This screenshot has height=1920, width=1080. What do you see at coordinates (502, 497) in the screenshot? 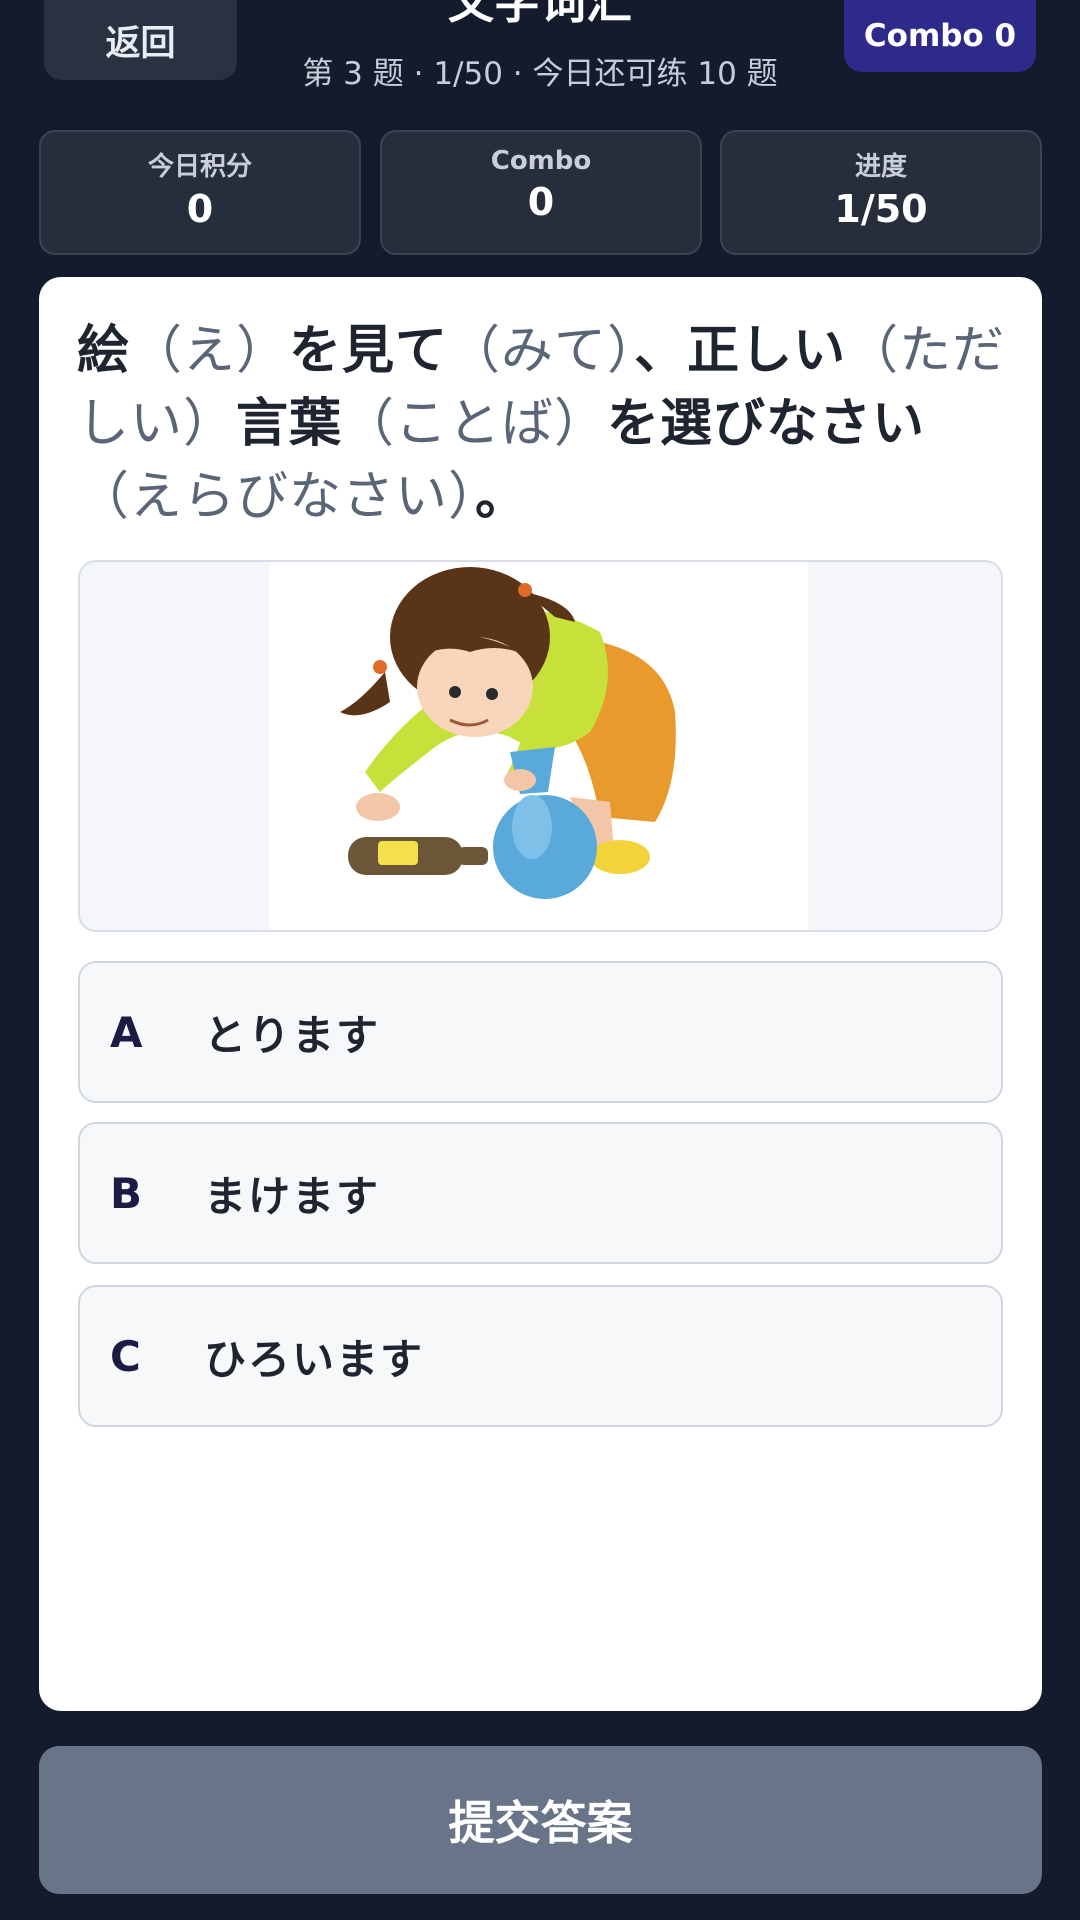
I see `question-word: 。` at bounding box center [502, 497].